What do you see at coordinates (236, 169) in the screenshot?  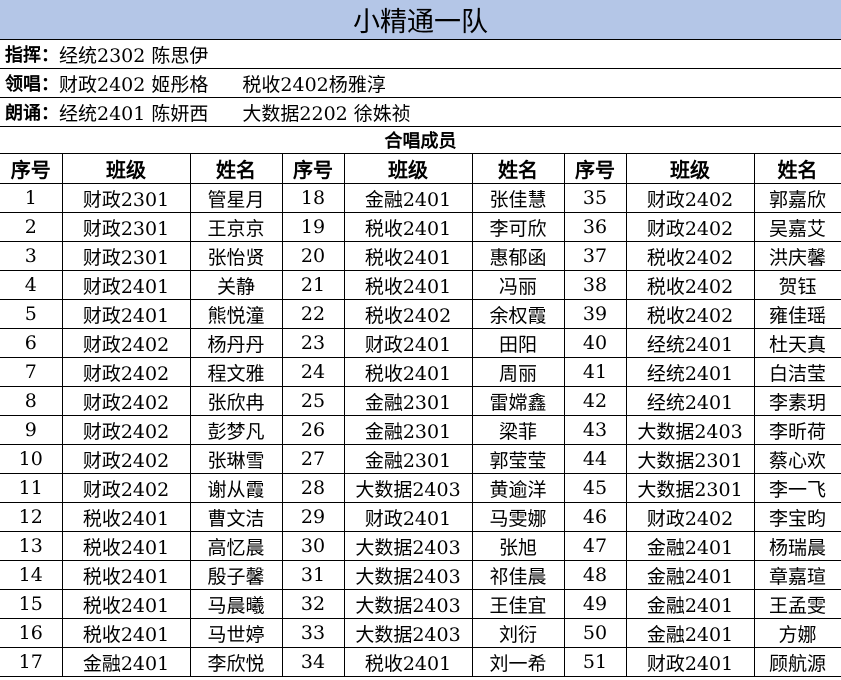 I see `header-cell: 姓名` at bounding box center [236, 169].